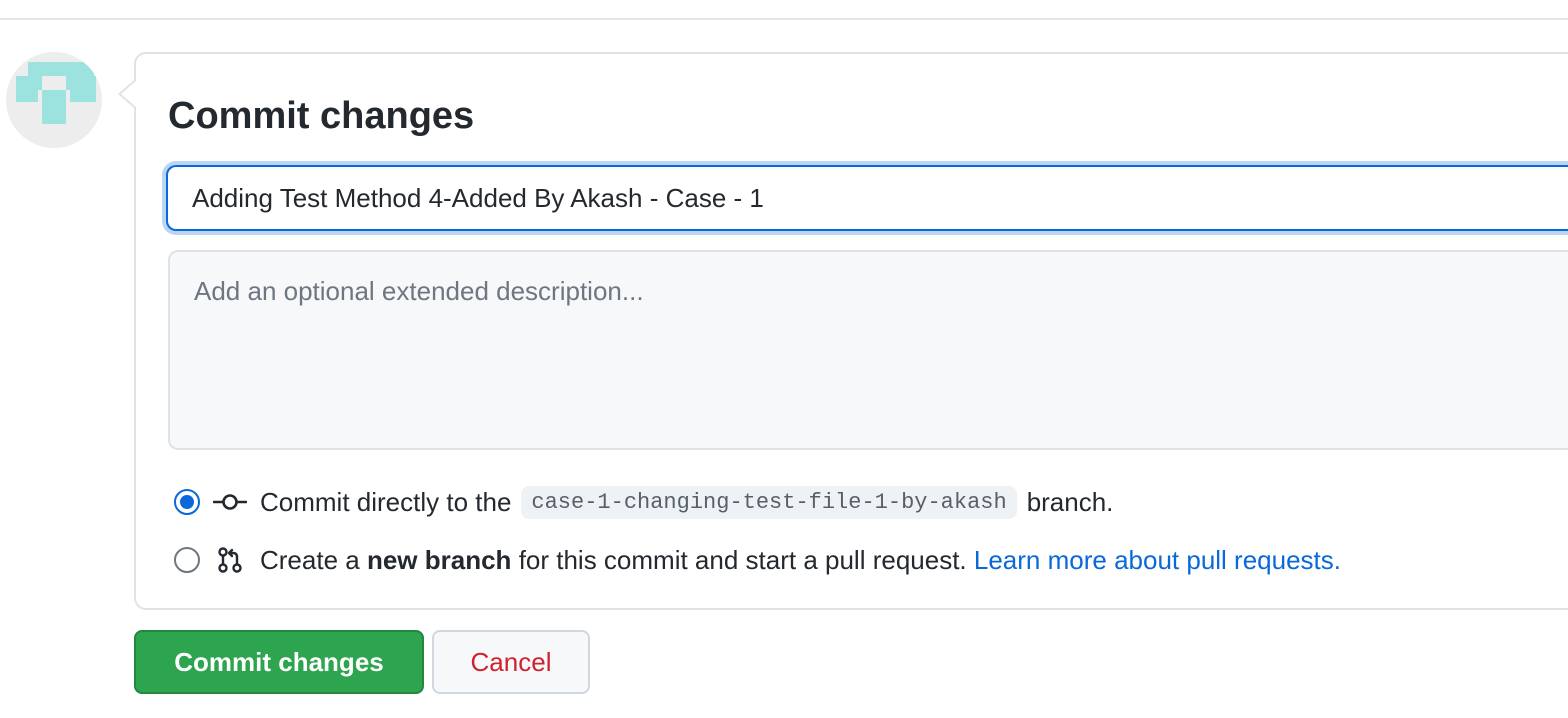  Describe the element at coordinates (187, 560) in the screenshot. I see `new-branch-radio` at that location.